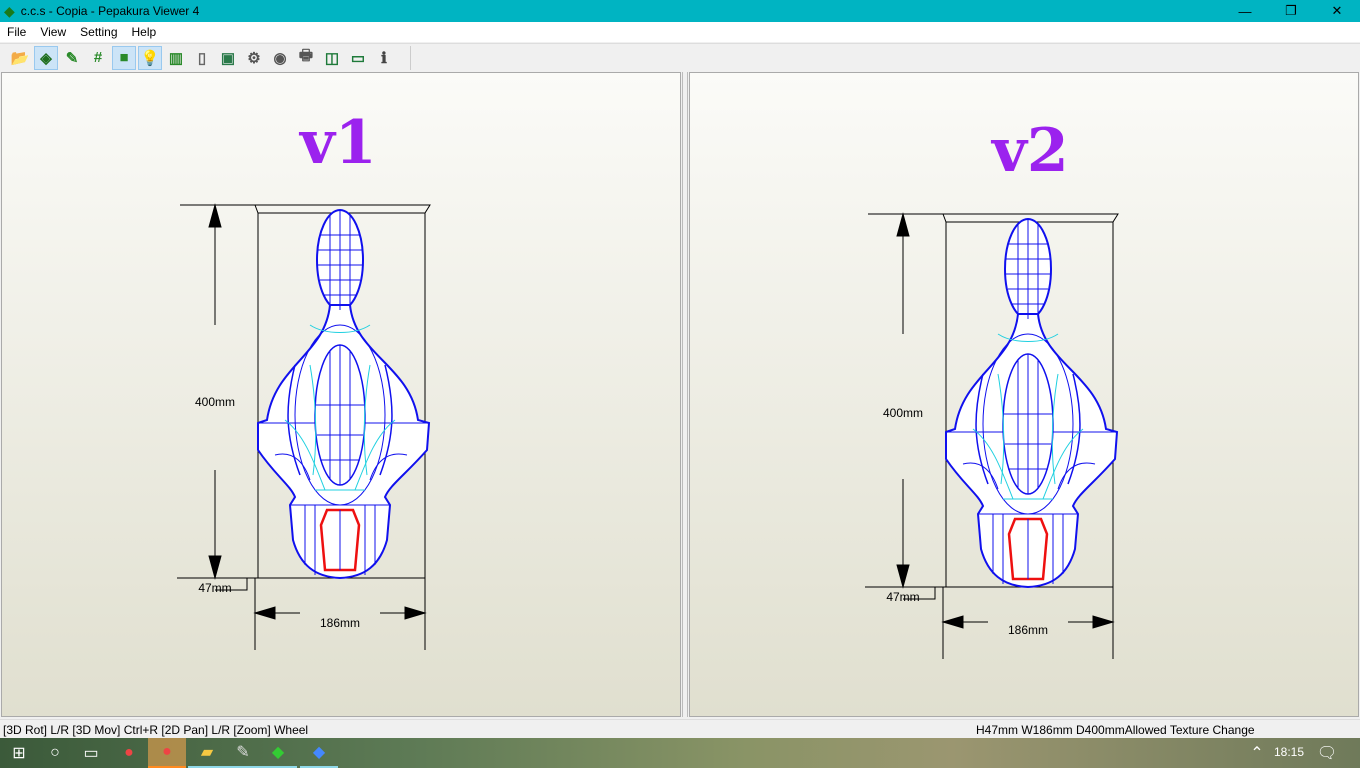 The height and width of the screenshot is (768, 1360). Describe the element at coordinates (207, 753) in the screenshot. I see `file-explorer-icon: ▰` at that location.